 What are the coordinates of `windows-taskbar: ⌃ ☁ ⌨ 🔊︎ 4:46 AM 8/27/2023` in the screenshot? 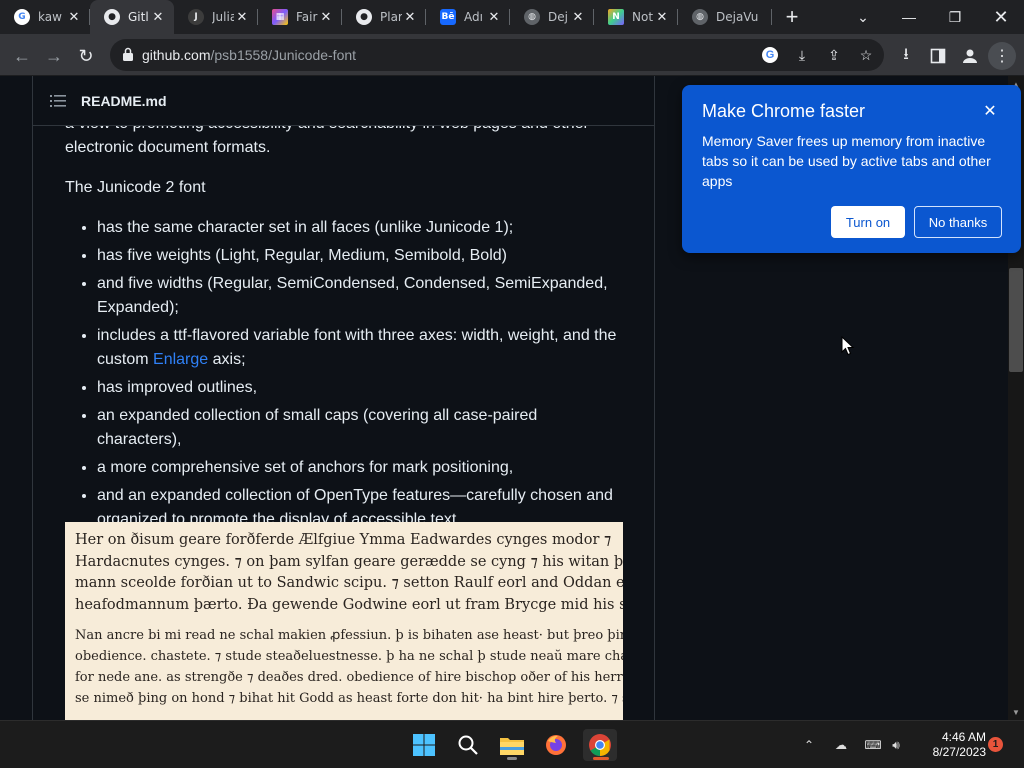 It's located at (512, 744).